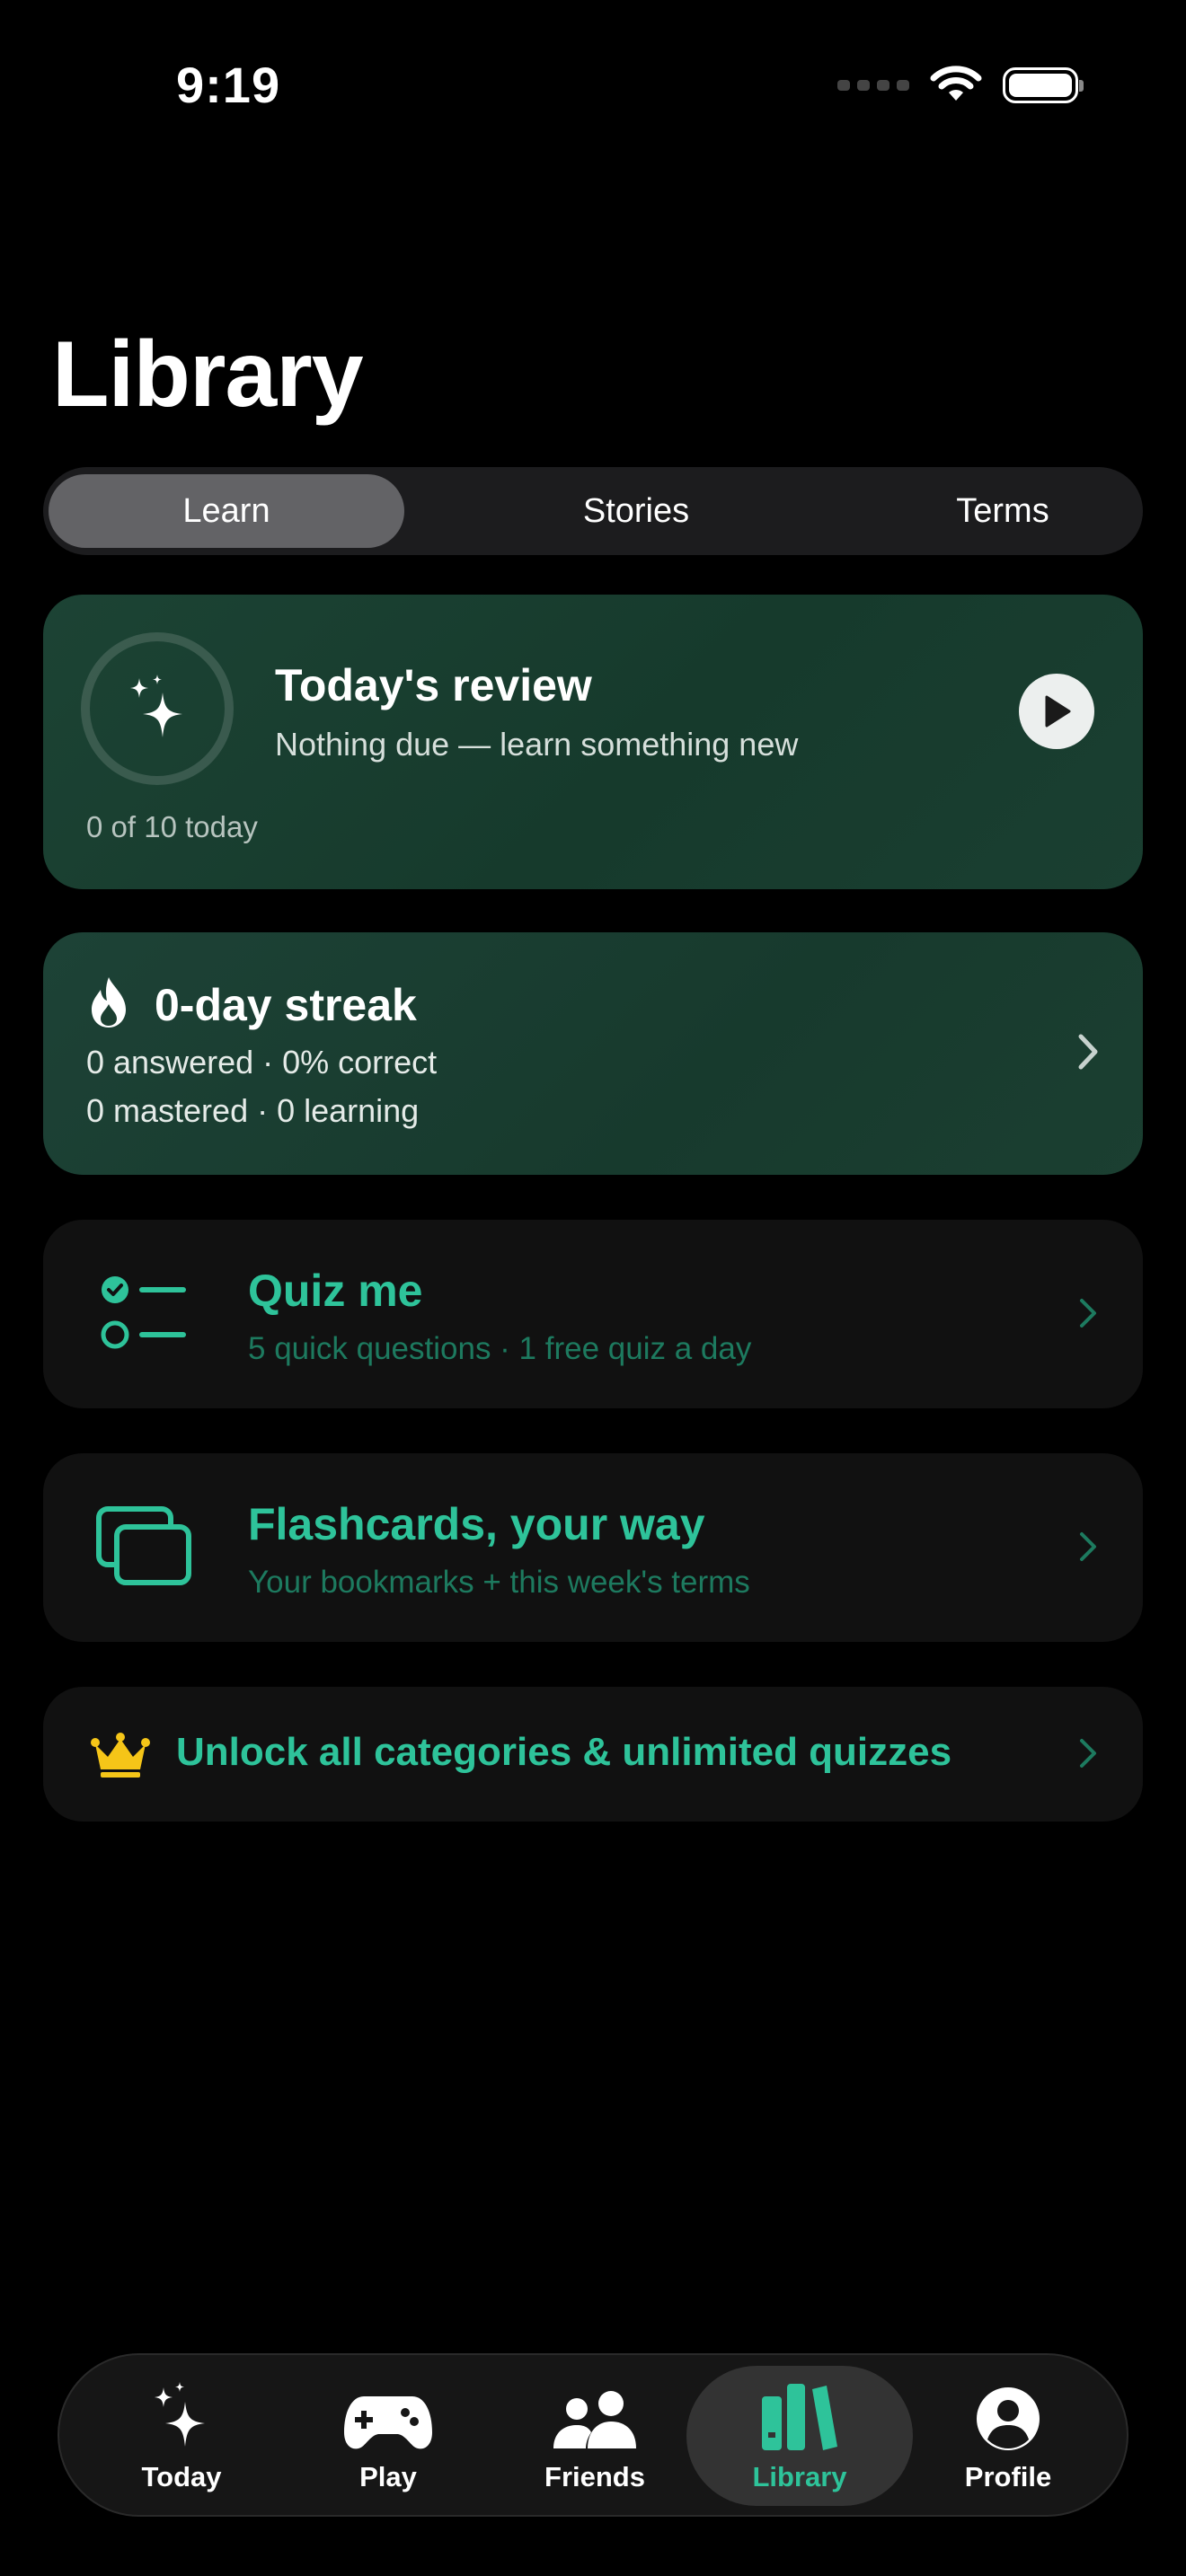  Describe the element at coordinates (594, 2419) in the screenshot. I see `people-icon` at that location.